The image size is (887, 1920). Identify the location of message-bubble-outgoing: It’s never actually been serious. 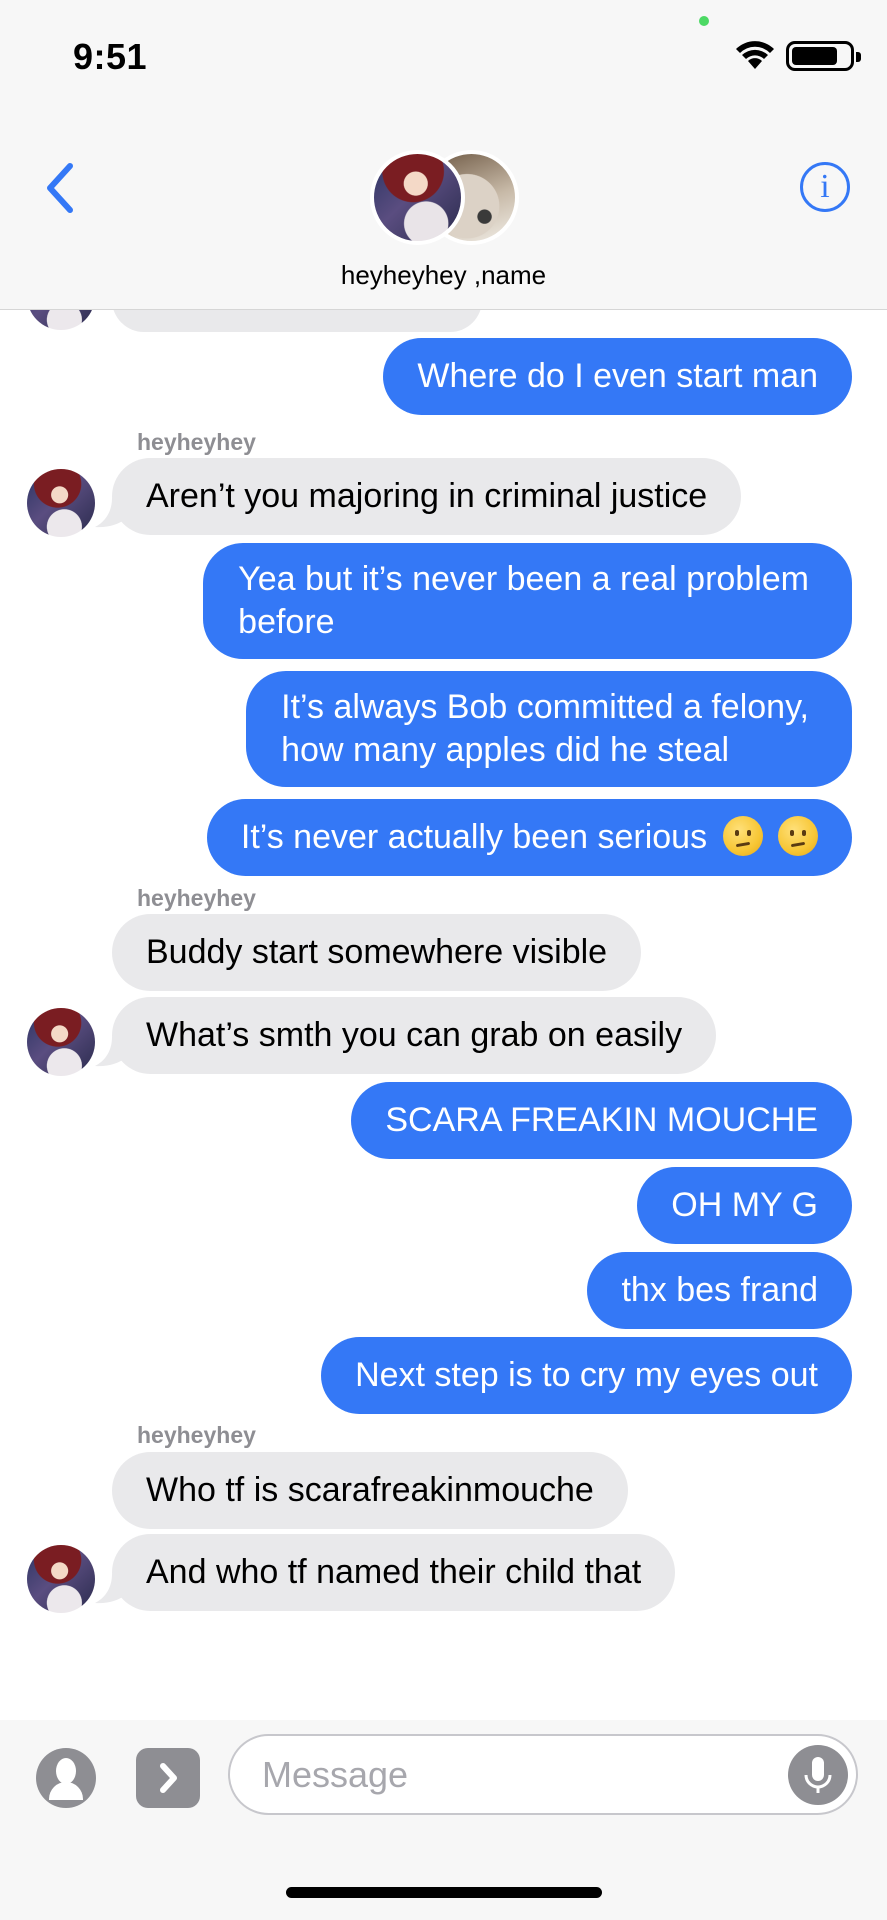
(529, 837).